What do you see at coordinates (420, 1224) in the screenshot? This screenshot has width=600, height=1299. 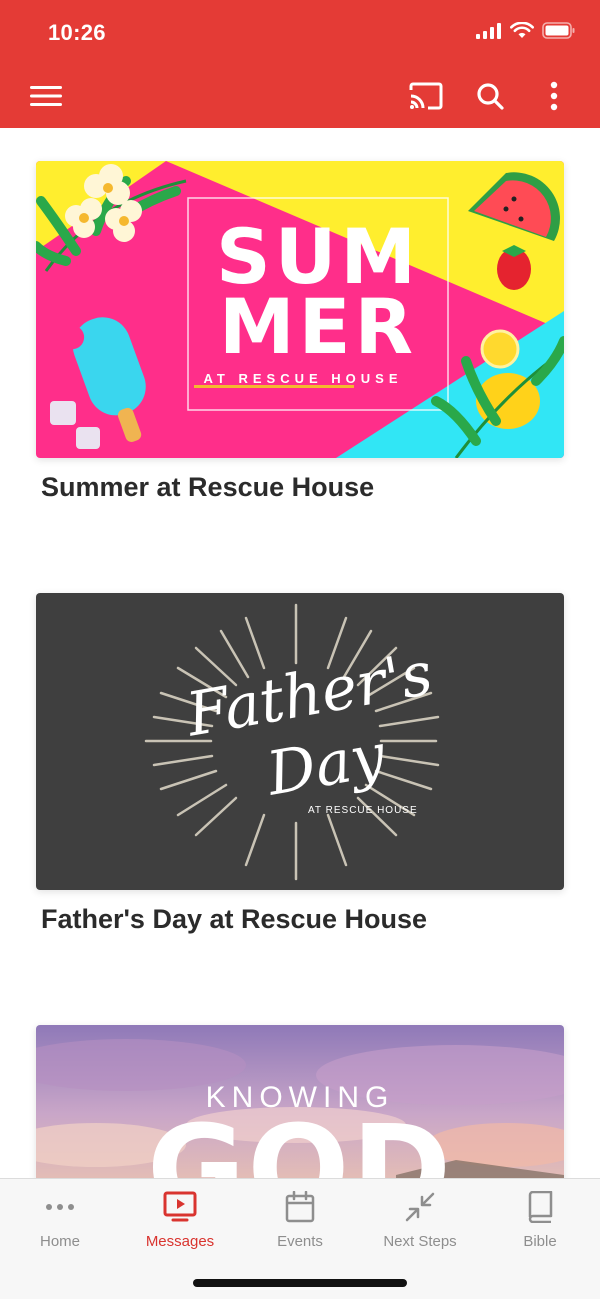 I see `tab-next-steps: Next Steps` at bounding box center [420, 1224].